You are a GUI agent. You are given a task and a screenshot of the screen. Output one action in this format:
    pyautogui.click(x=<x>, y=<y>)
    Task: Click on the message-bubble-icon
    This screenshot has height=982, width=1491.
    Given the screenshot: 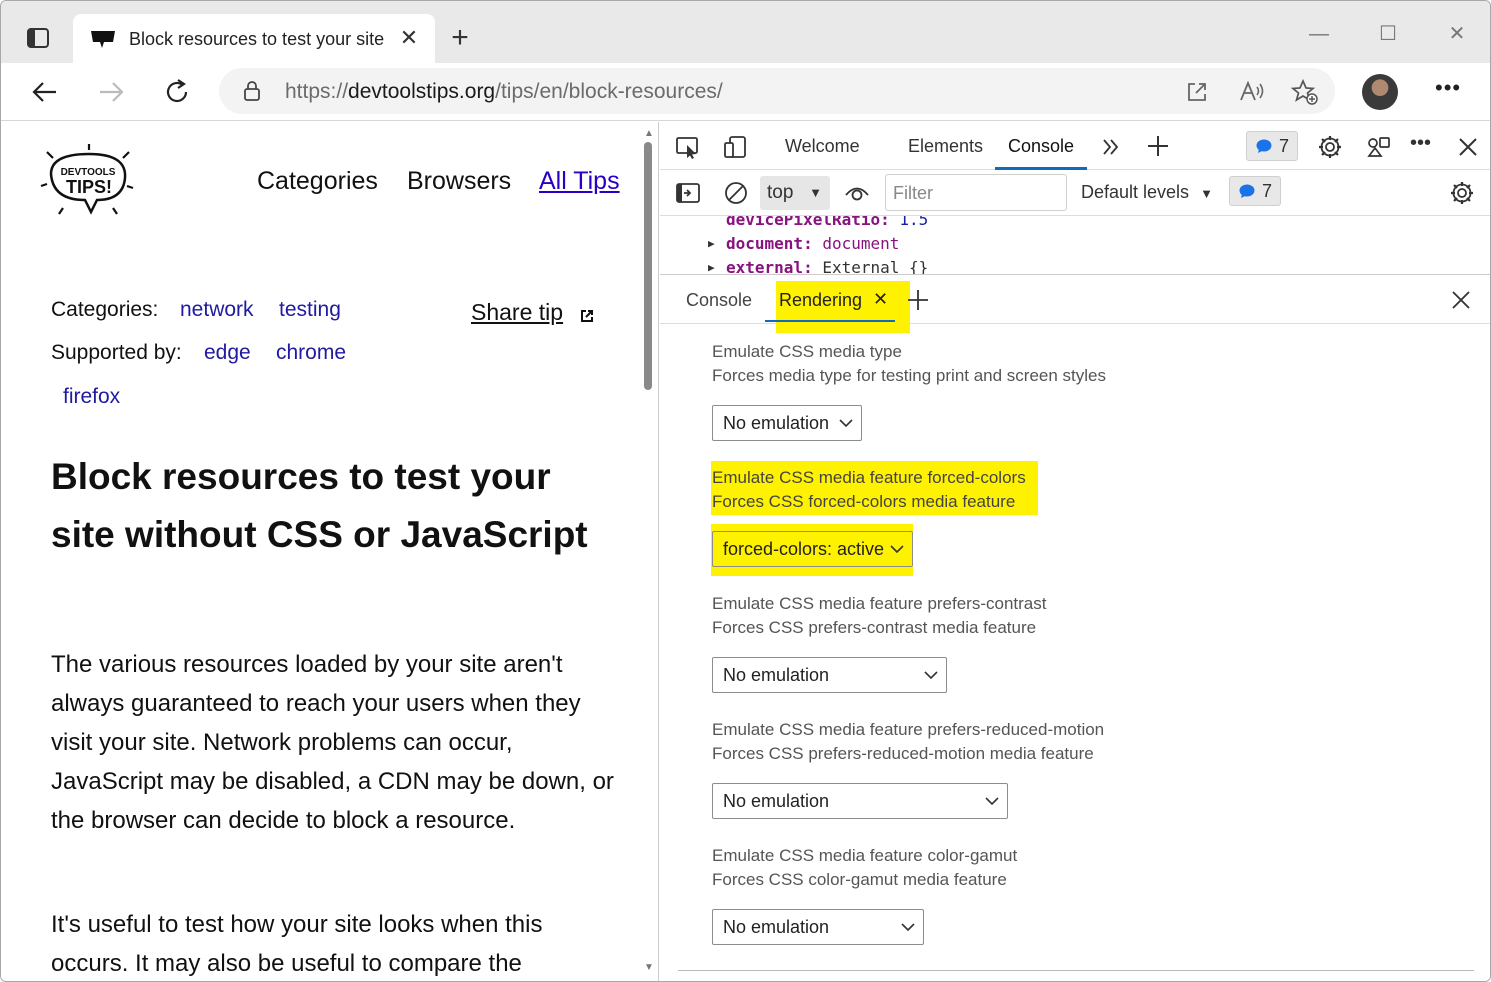 What is the action you would take?
    pyautogui.click(x=1247, y=191)
    